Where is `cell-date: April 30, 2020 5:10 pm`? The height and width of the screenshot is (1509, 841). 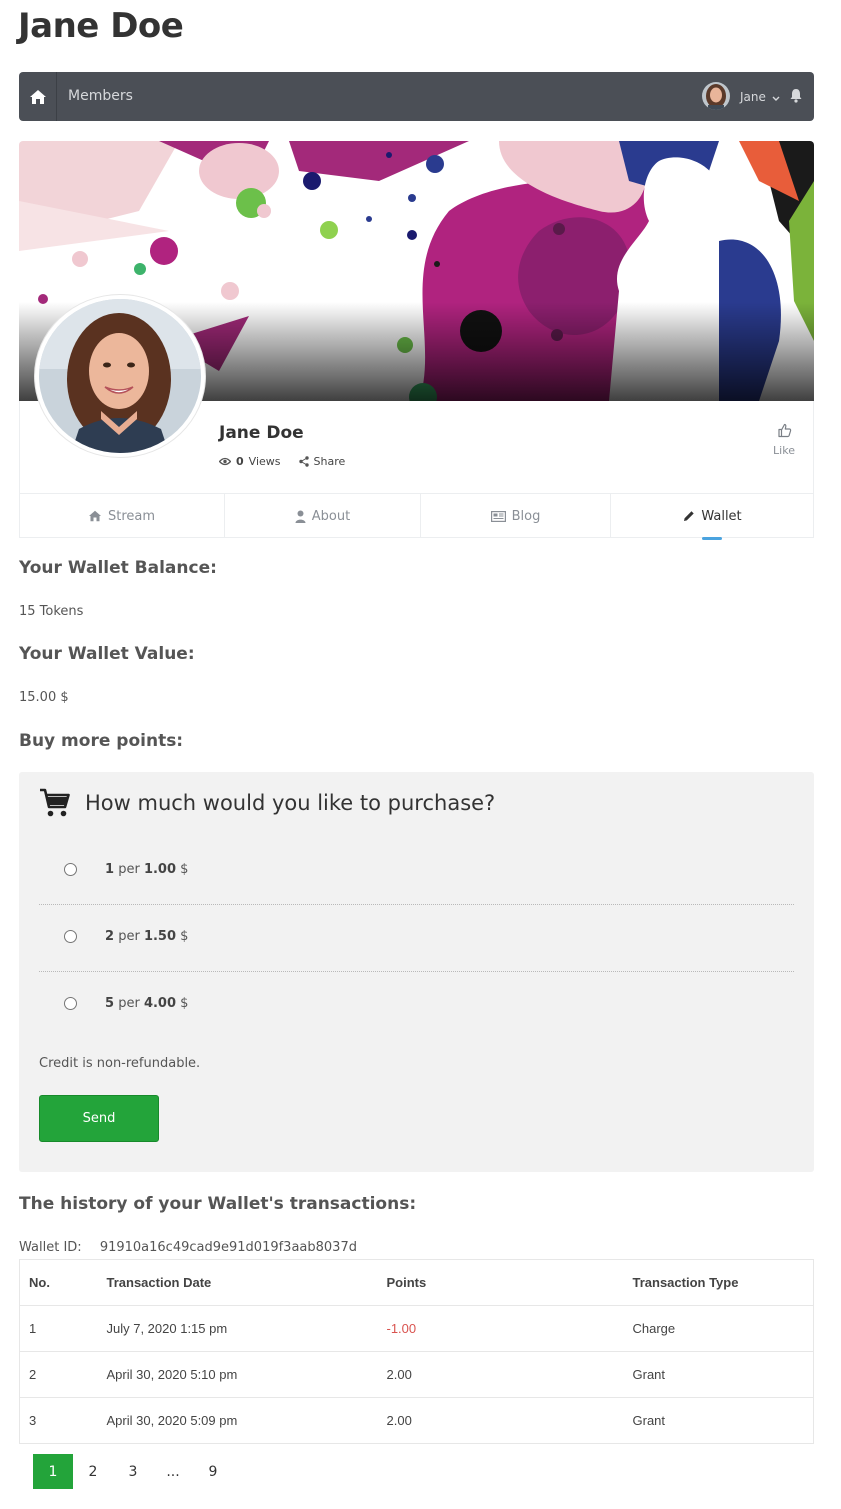 cell-date: April 30, 2020 5:10 pm is located at coordinates (237, 1374).